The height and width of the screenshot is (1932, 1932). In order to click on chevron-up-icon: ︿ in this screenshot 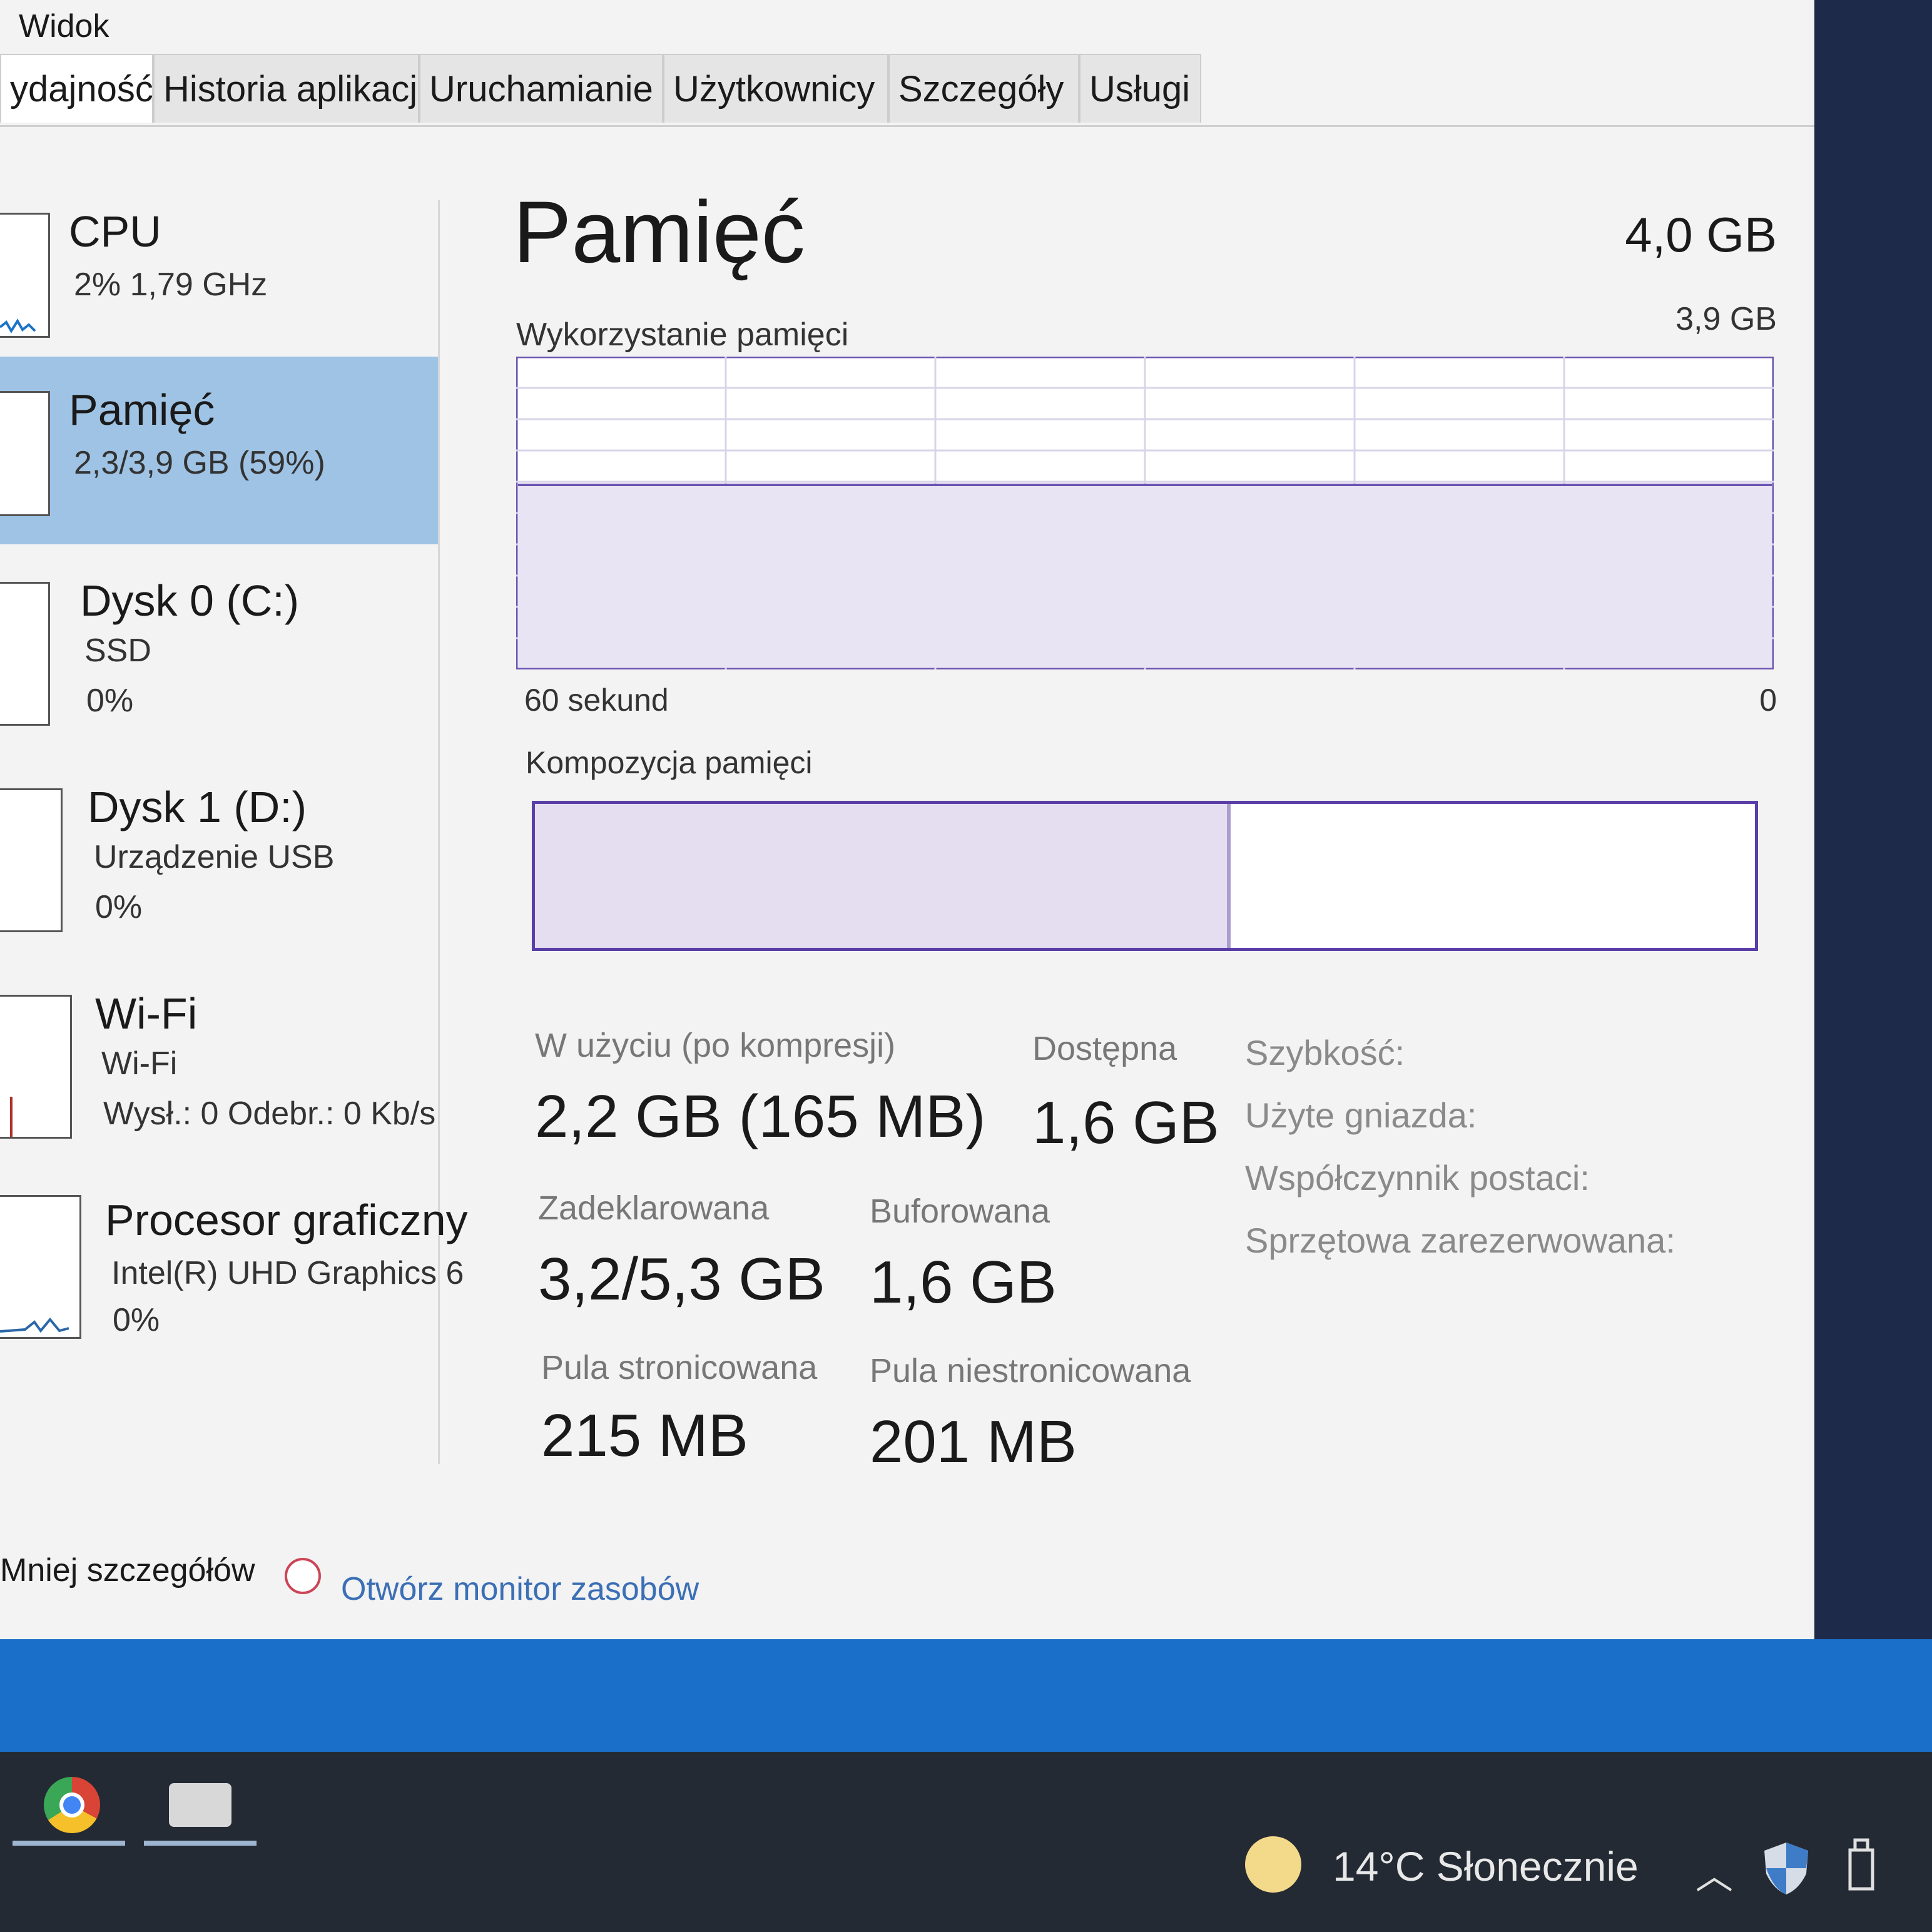, I will do `click(1714, 1873)`.